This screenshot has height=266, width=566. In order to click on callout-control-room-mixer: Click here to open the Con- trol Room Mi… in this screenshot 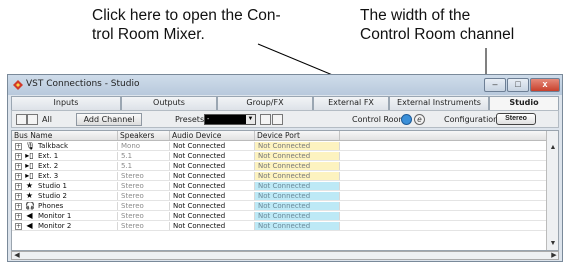, I will do `click(186, 25)`.